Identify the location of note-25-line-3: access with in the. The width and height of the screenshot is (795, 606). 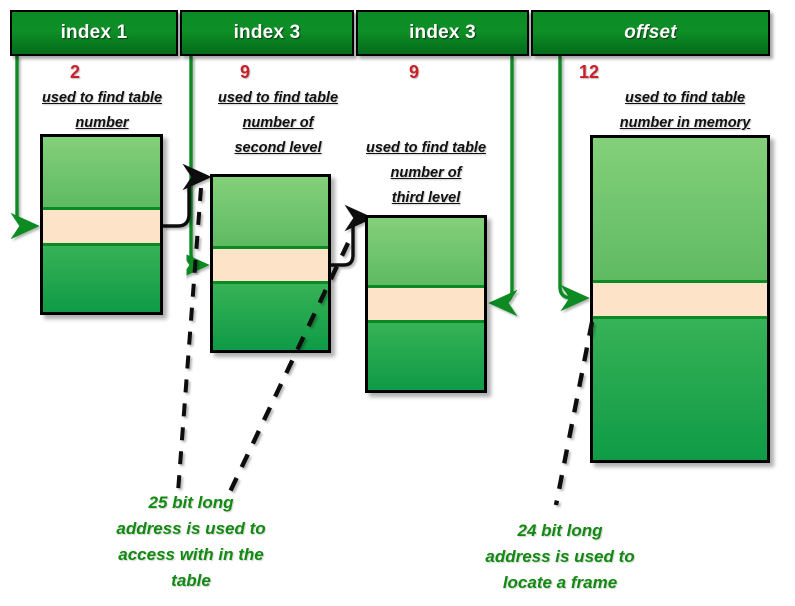
(191, 554).